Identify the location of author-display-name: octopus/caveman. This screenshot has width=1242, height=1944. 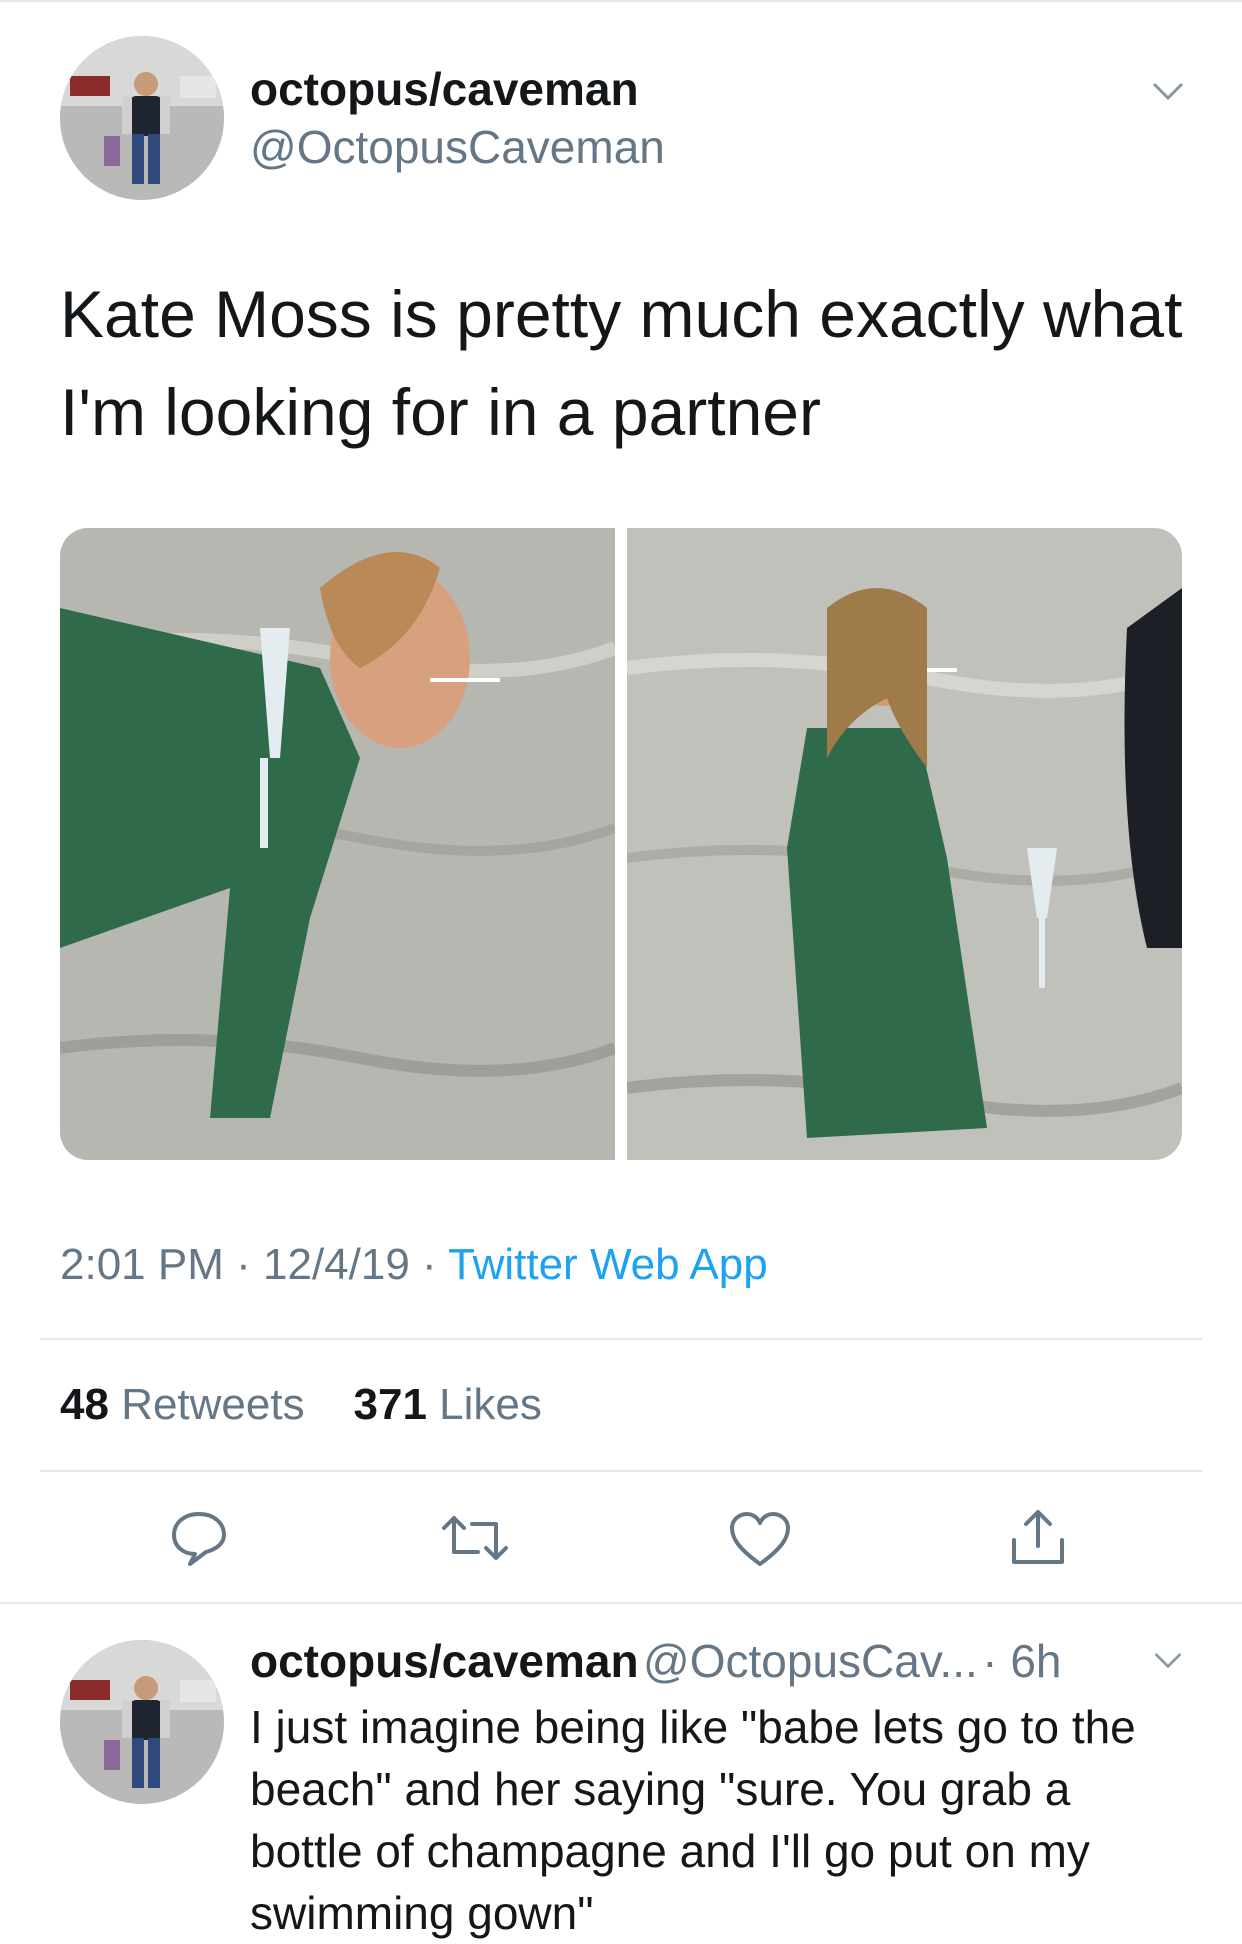
(444, 89).